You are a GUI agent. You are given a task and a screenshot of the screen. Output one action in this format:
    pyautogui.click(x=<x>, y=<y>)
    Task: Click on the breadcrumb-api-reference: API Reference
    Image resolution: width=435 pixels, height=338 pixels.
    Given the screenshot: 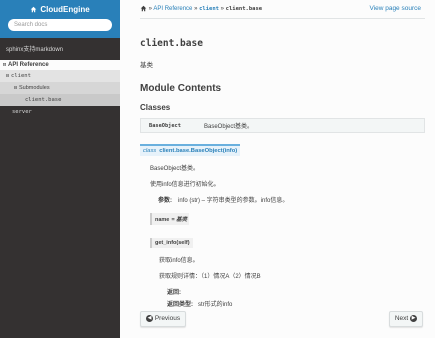 What is the action you would take?
    pyautogui.click(x=172, y=9)
    